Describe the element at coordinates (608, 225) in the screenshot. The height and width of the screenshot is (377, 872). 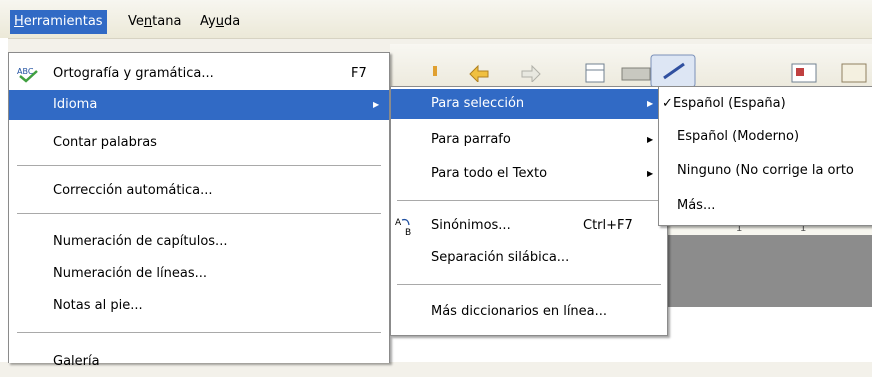
I see `menu-item-shortcut: Ctrl+F7` at that location.